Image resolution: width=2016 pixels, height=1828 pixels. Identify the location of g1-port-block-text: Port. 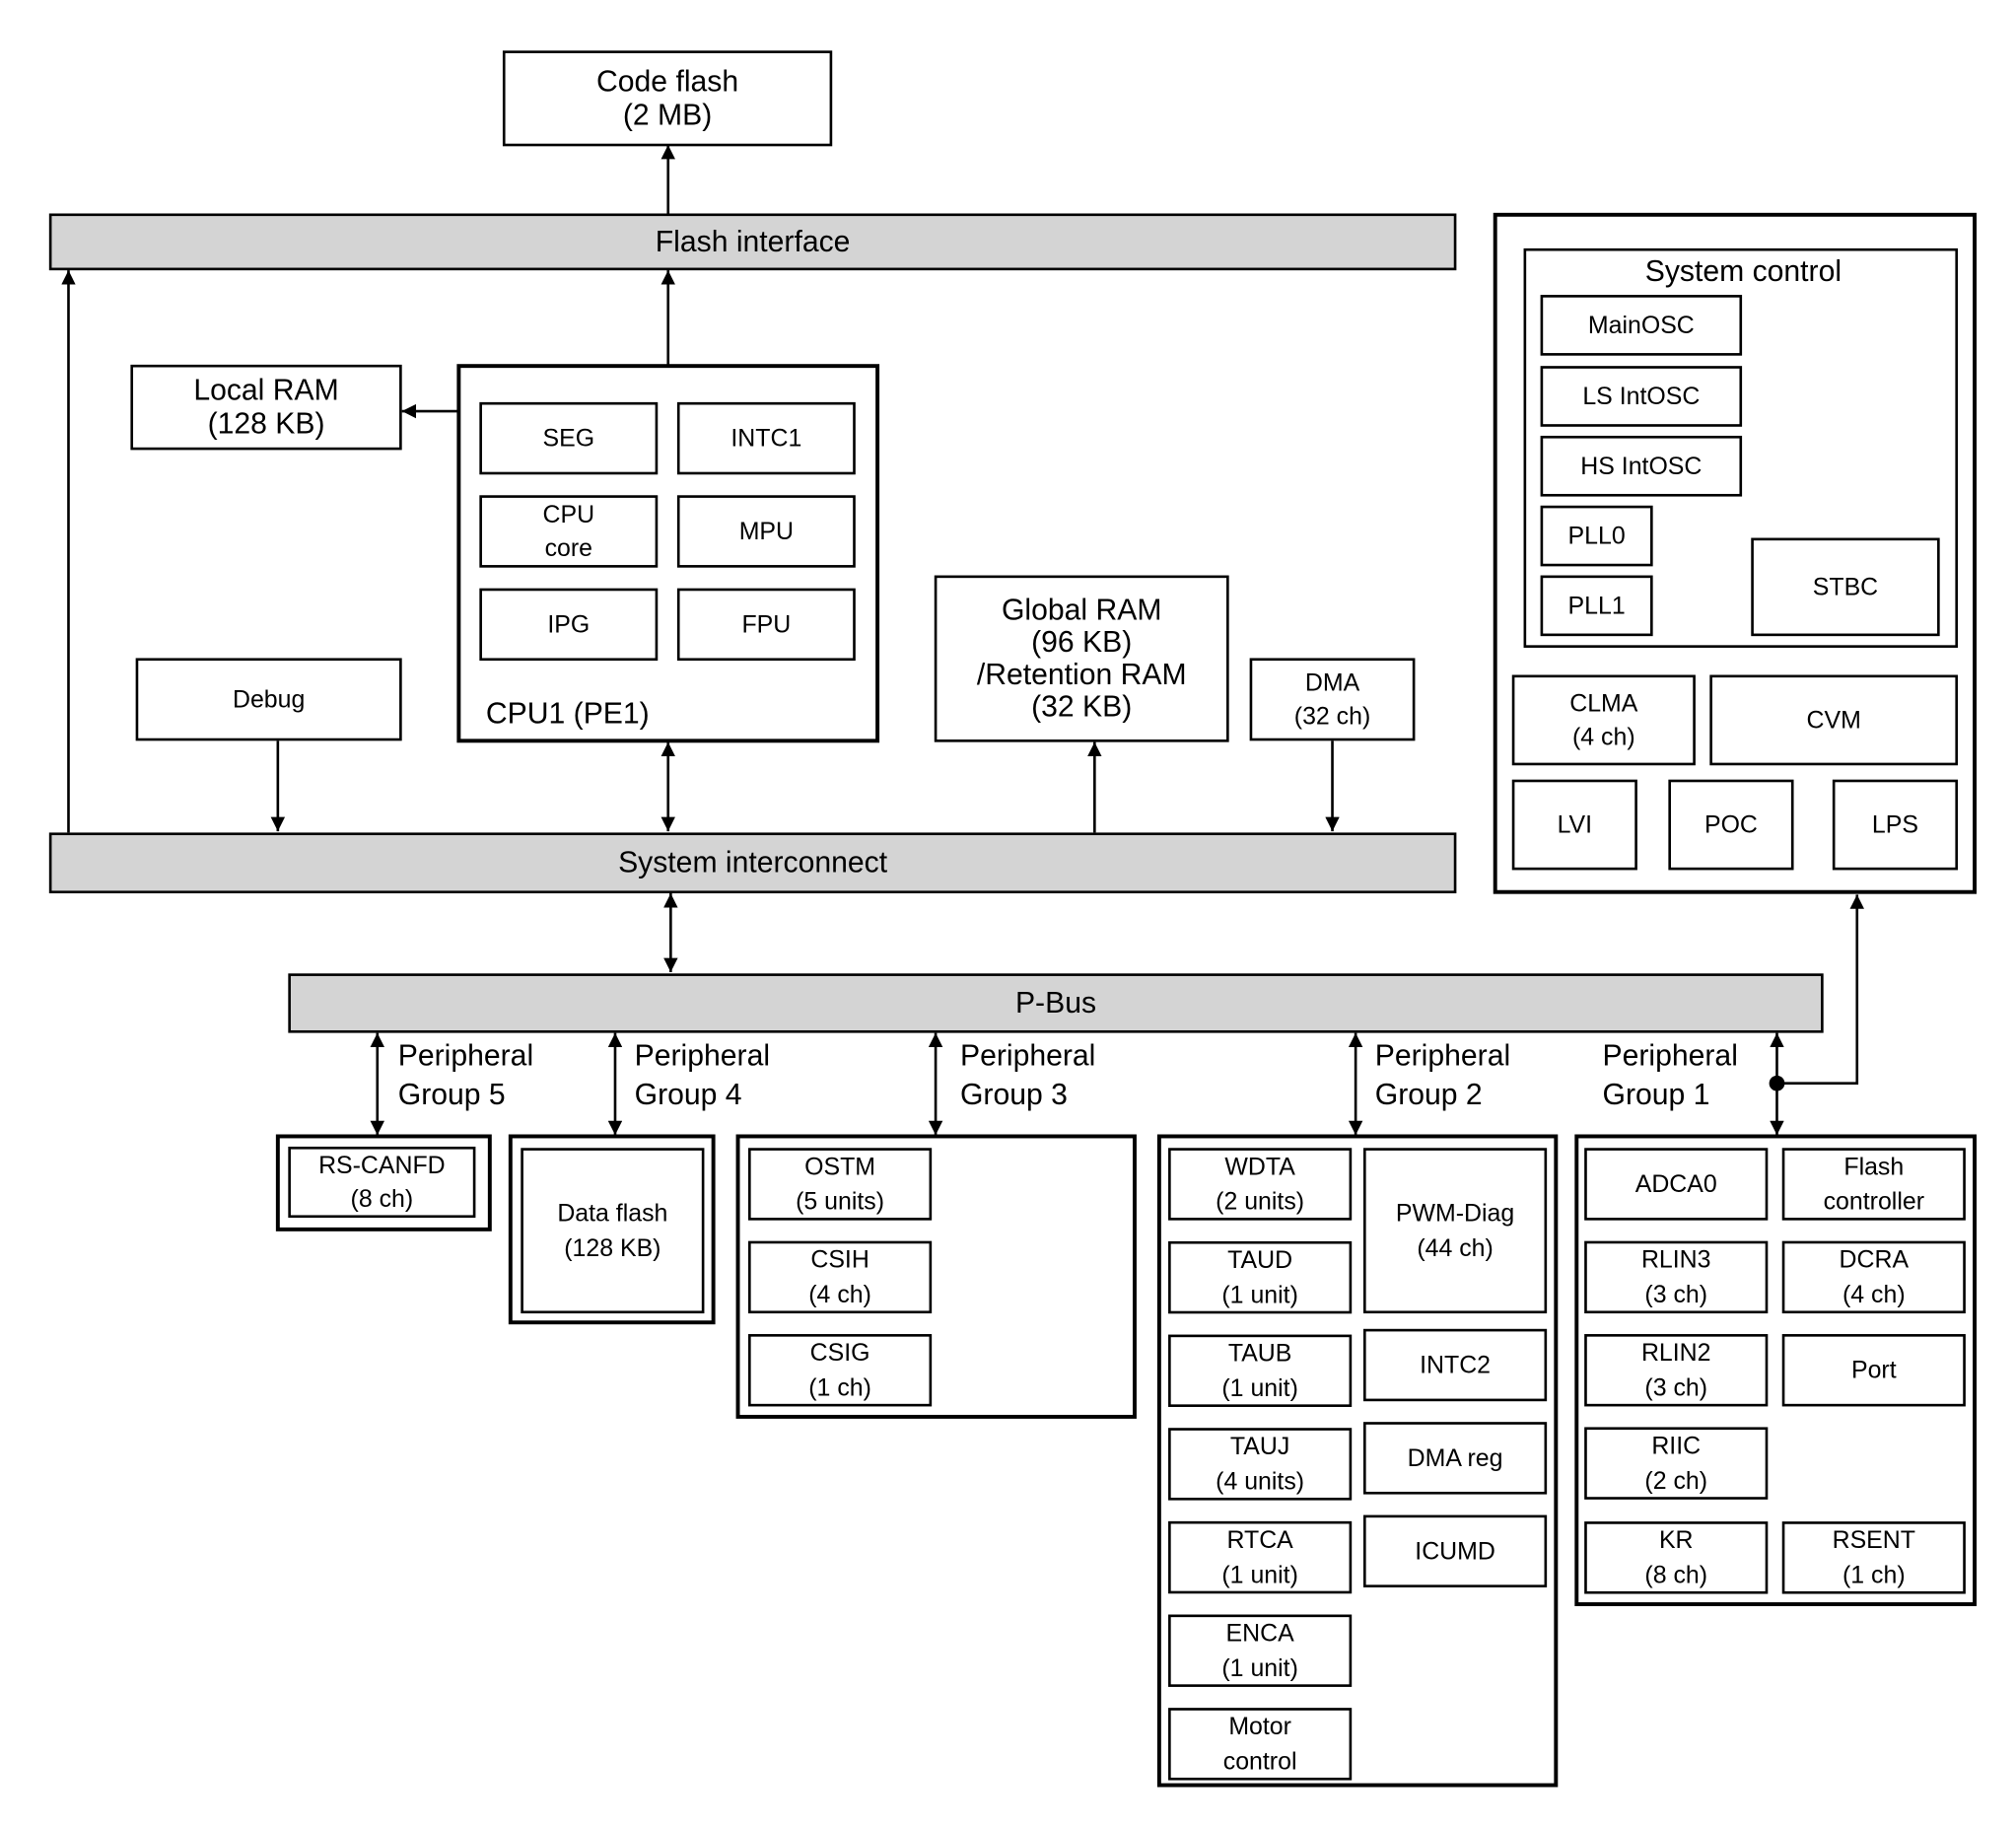
(1874, 1370).